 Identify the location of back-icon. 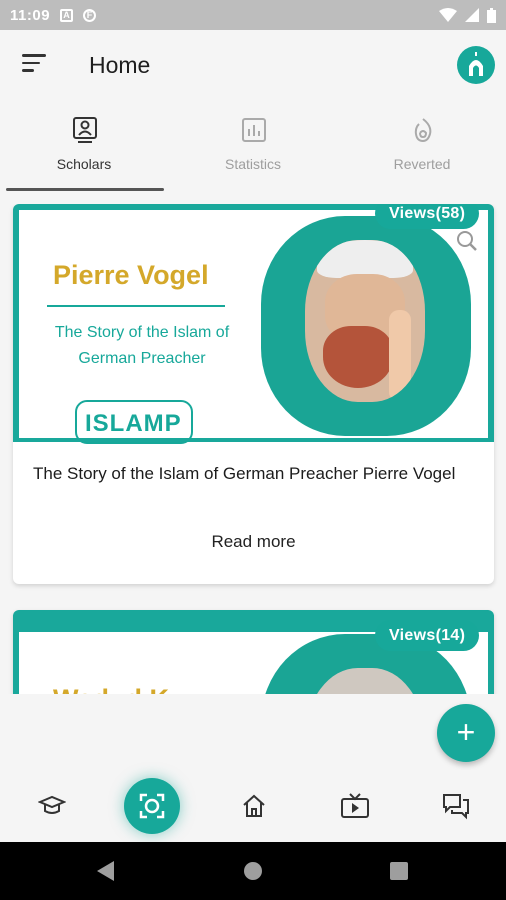
(105, 871).